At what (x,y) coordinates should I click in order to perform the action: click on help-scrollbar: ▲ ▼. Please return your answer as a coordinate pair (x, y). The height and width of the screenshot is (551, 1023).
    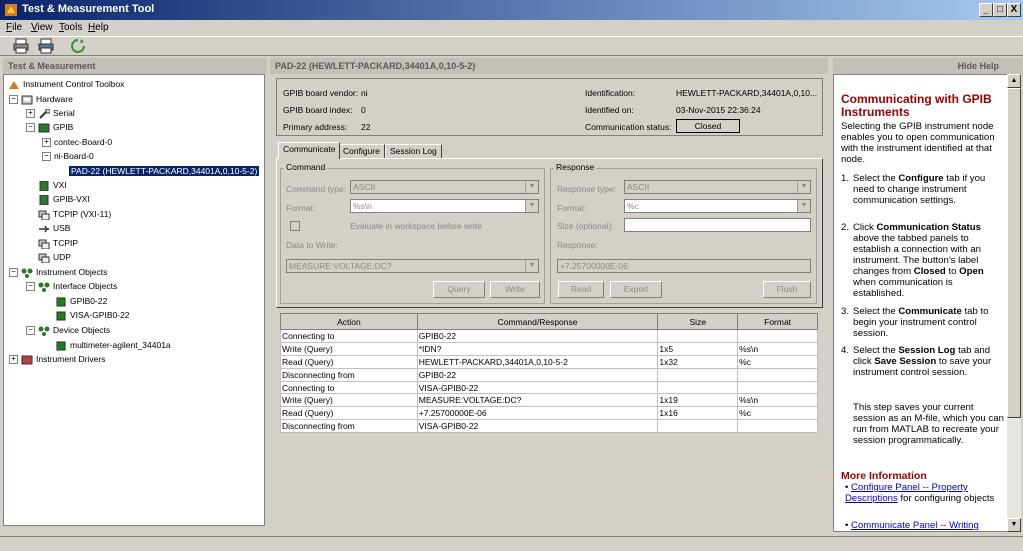
    Looking at the image, I should click on (1014, 303).